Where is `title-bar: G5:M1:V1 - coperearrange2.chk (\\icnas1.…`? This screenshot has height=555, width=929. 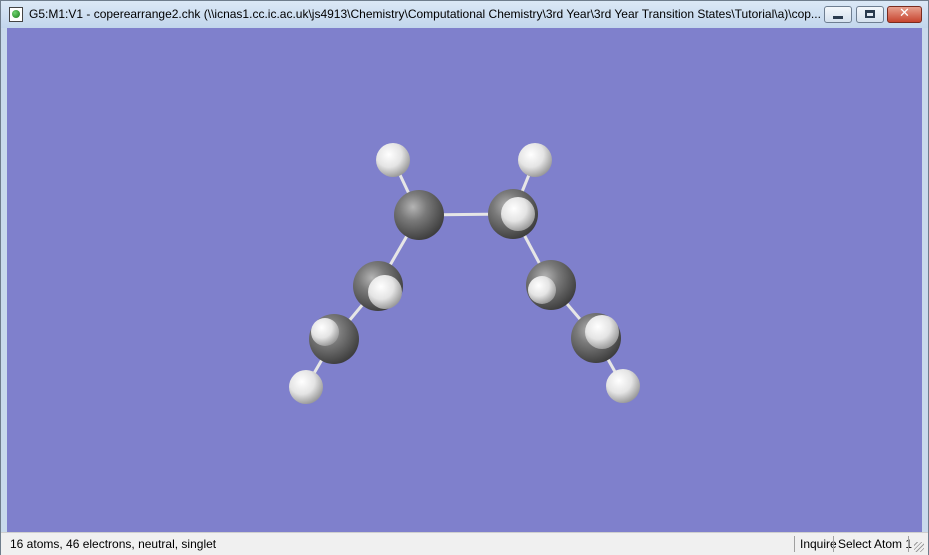
title-bar: G5:M1:V1 - coperearrange2.chk (\\icnas1.… is located at coordinates (464, 14).